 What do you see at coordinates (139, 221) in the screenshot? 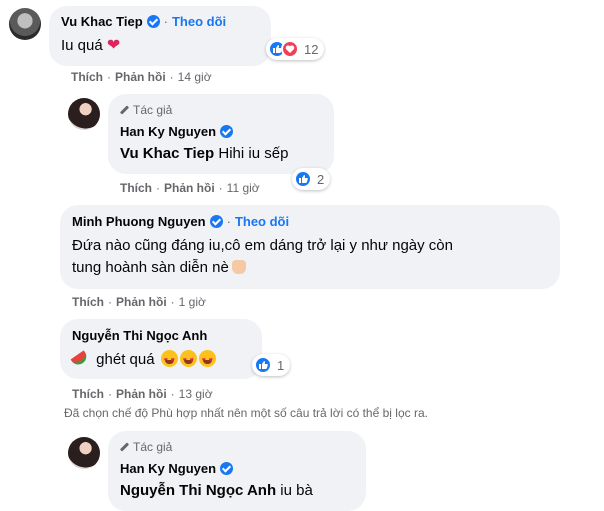
I see `comment-author: Minh Phuong Nguyen` at bounding box center [139, 221].